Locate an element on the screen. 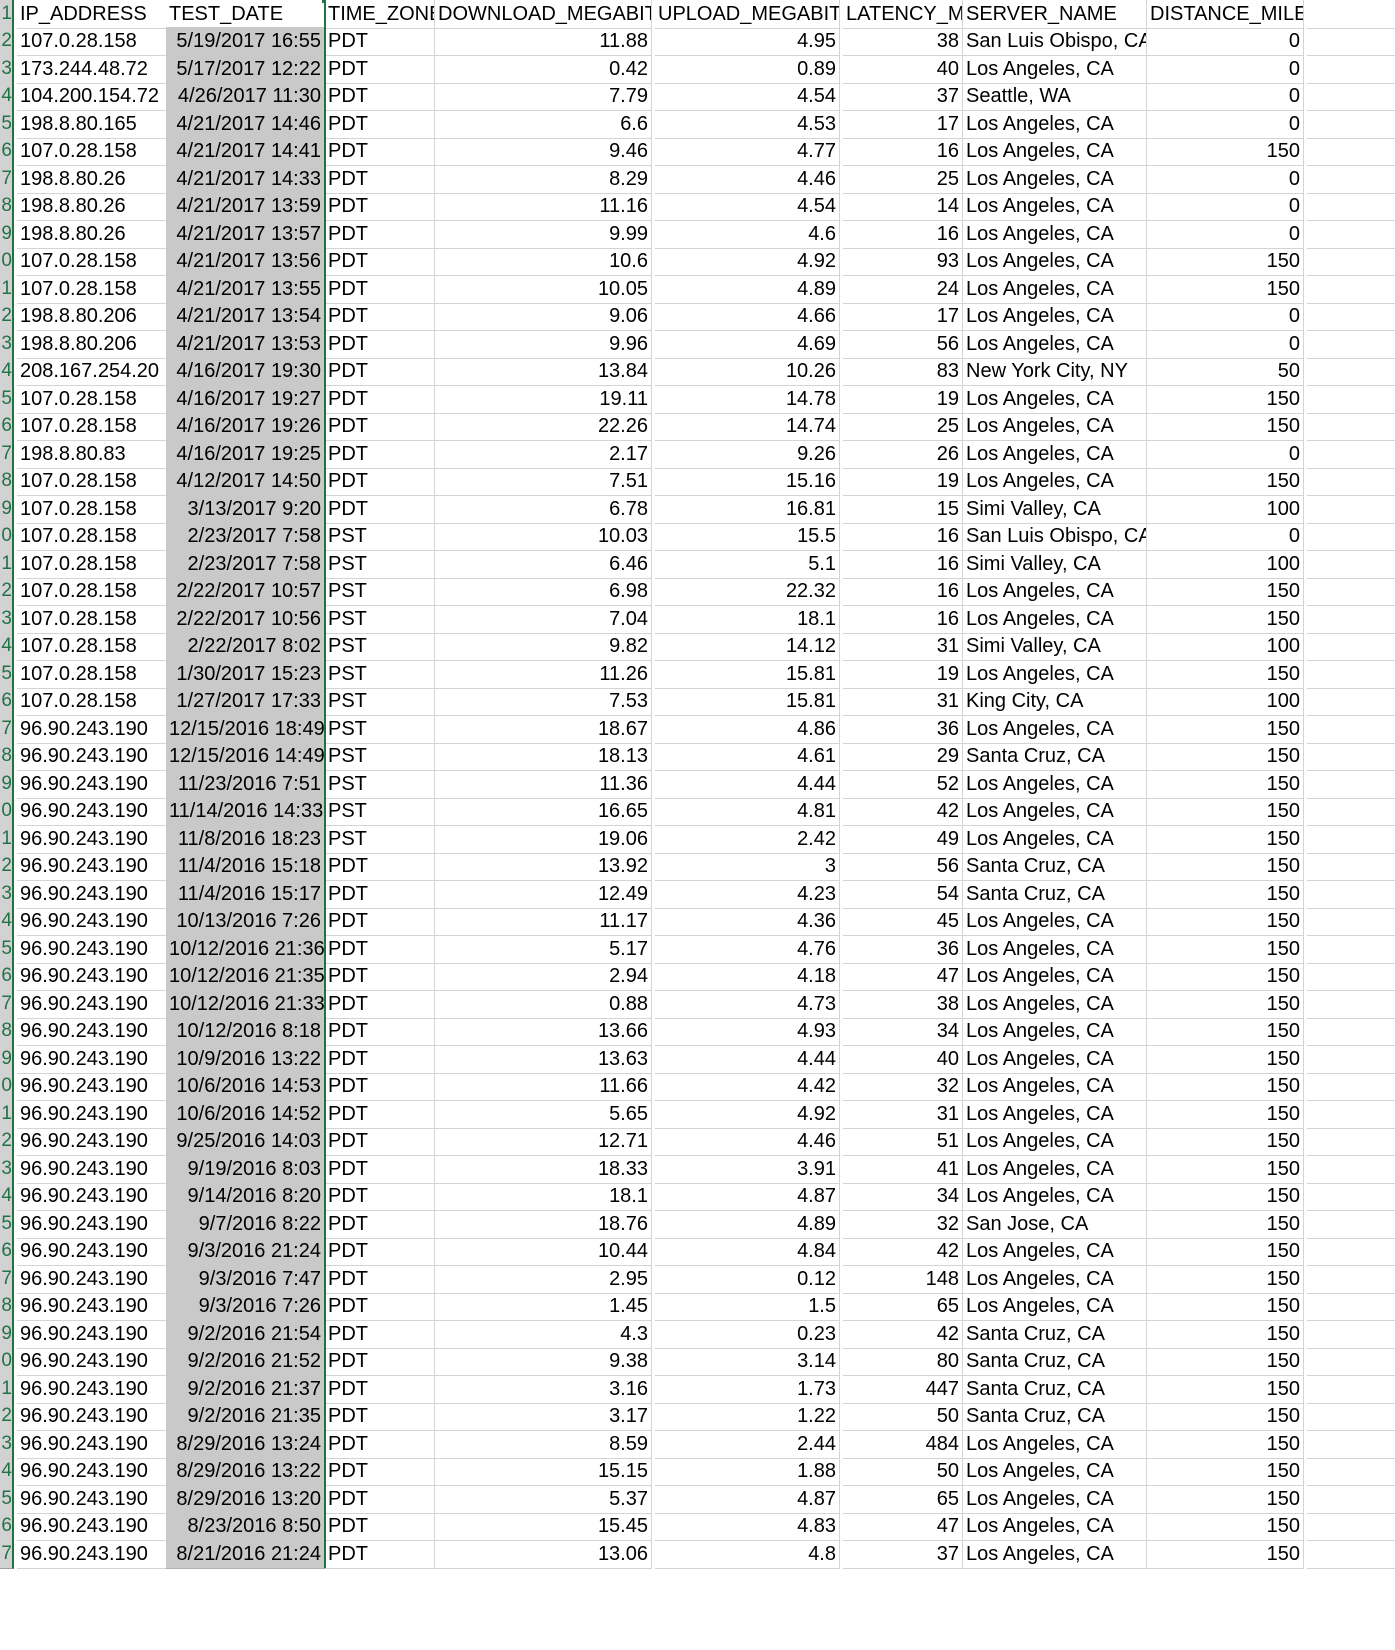 This screenshot has height=1650, width=1395. column-header-server-name: SERVER_NAME is located at coordinates (1055, 14).